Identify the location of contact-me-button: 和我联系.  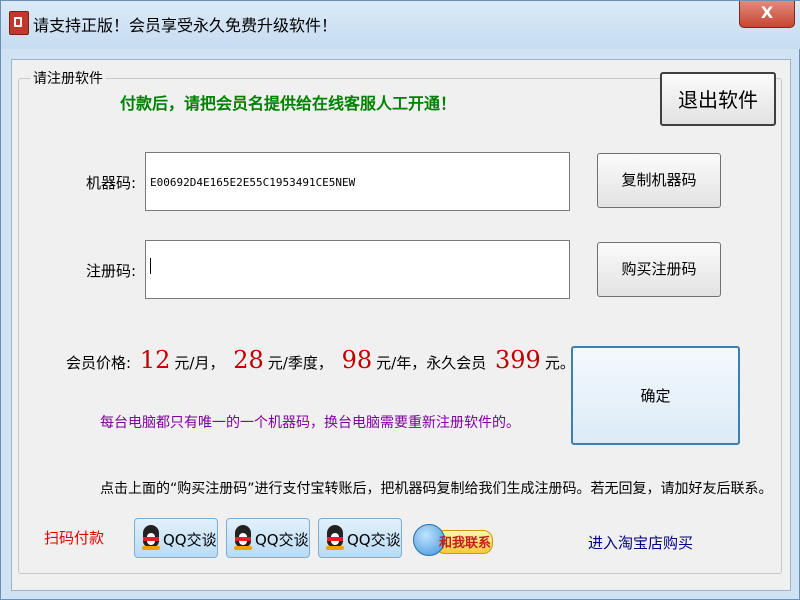
(453, 539).